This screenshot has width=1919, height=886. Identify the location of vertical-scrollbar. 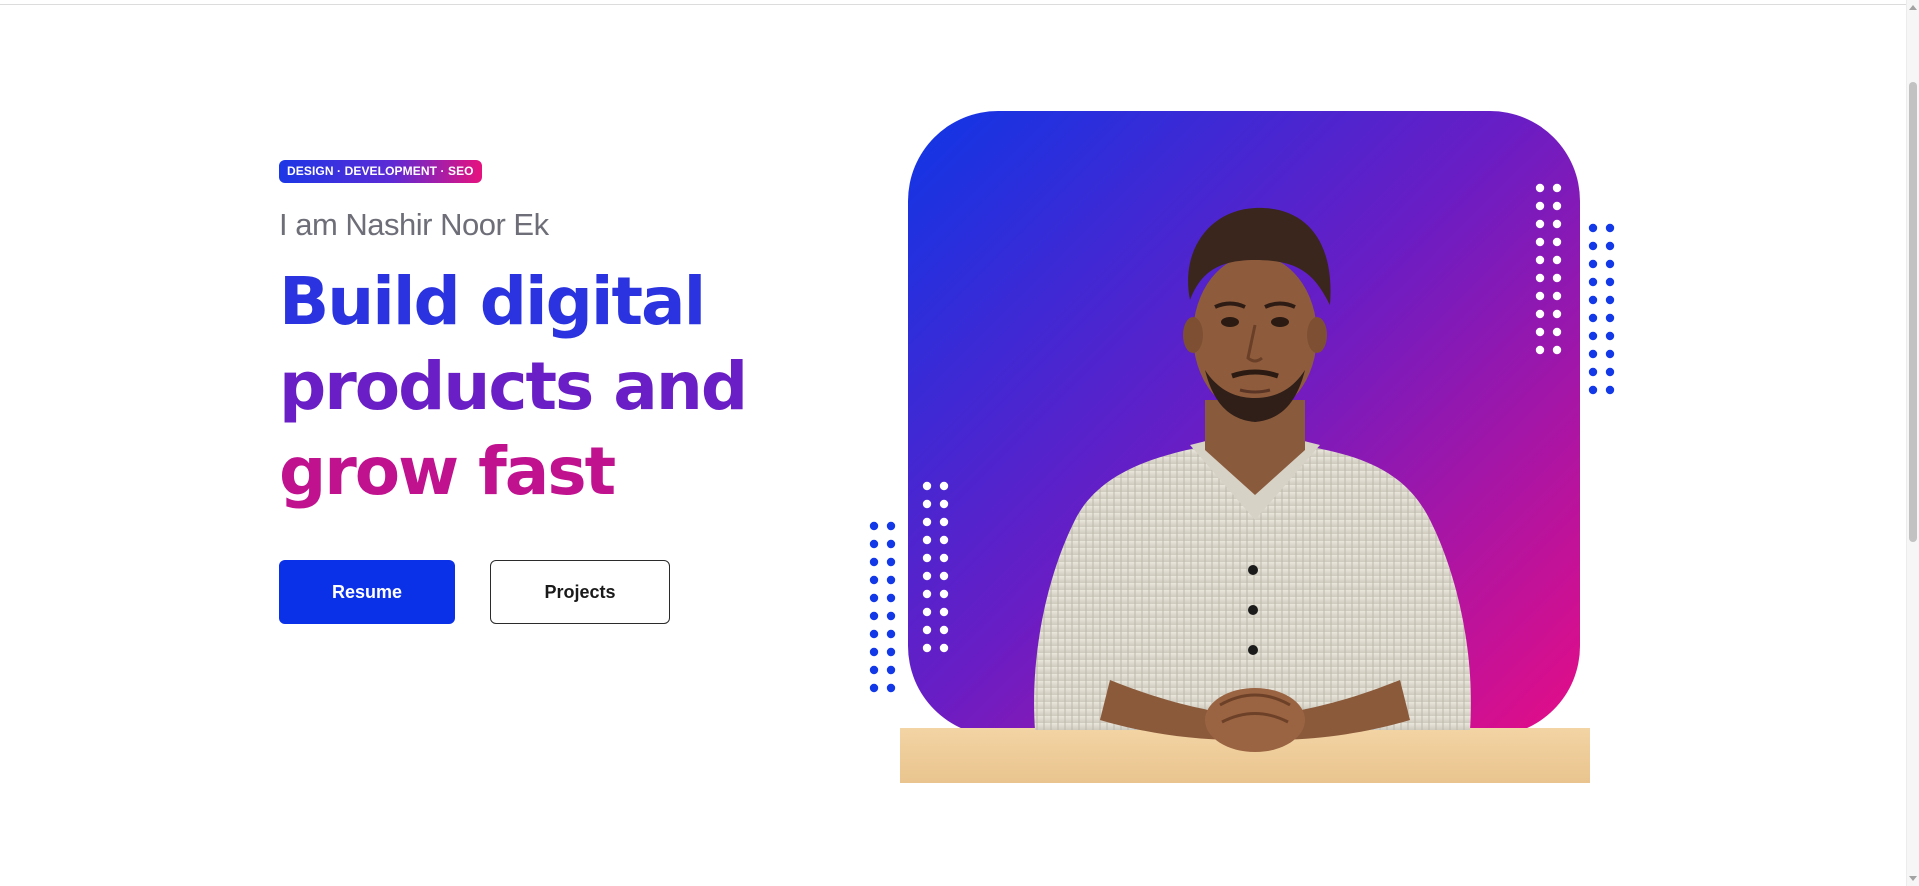
(1912, 443).